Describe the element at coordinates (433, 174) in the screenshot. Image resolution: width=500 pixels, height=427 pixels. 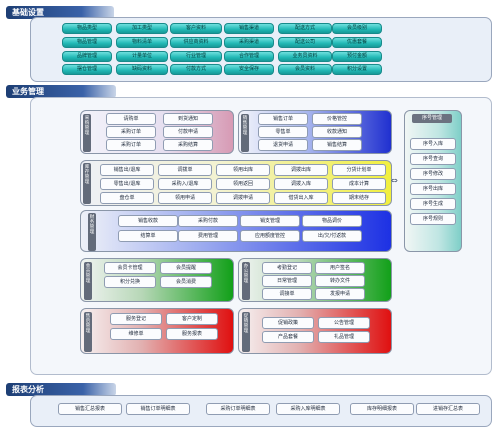
I see `serial-btn-2: 序号修改` at that location.